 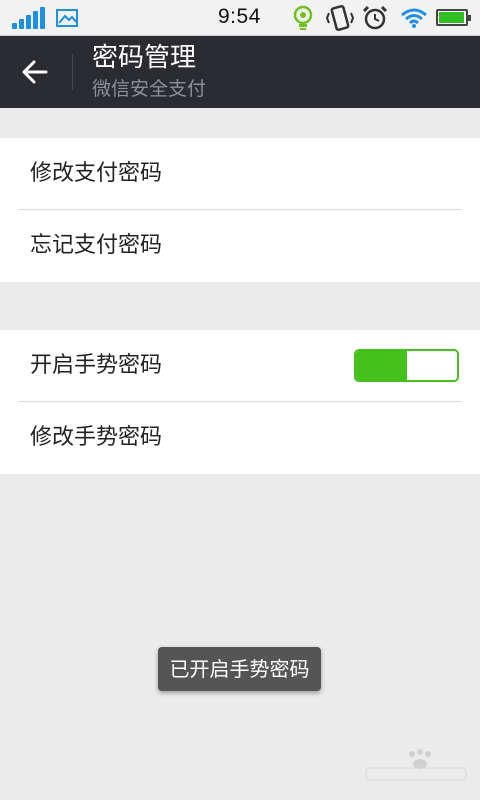 I want to click on toggle-knob, so click(x=431, y=365).